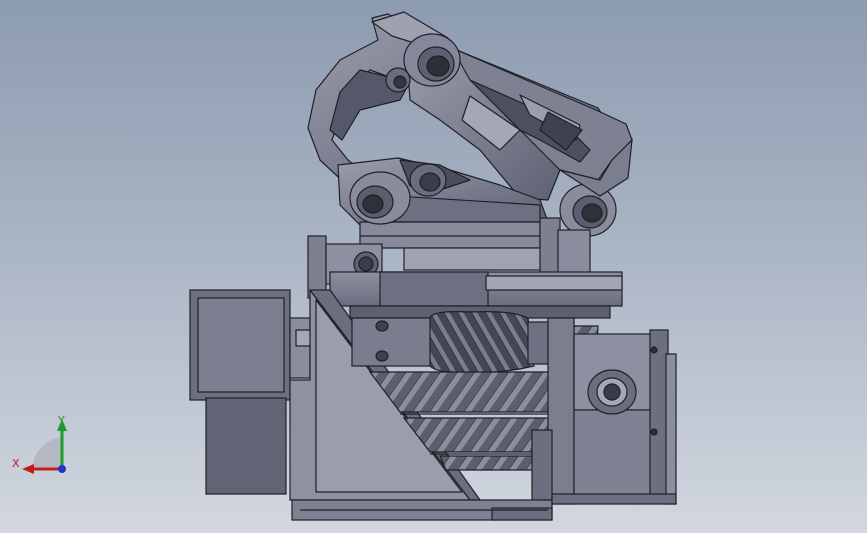  What do you see at coordinates (465, 342) in the screenshot?
I see `worm-gear` at bounding box center [465, 342].